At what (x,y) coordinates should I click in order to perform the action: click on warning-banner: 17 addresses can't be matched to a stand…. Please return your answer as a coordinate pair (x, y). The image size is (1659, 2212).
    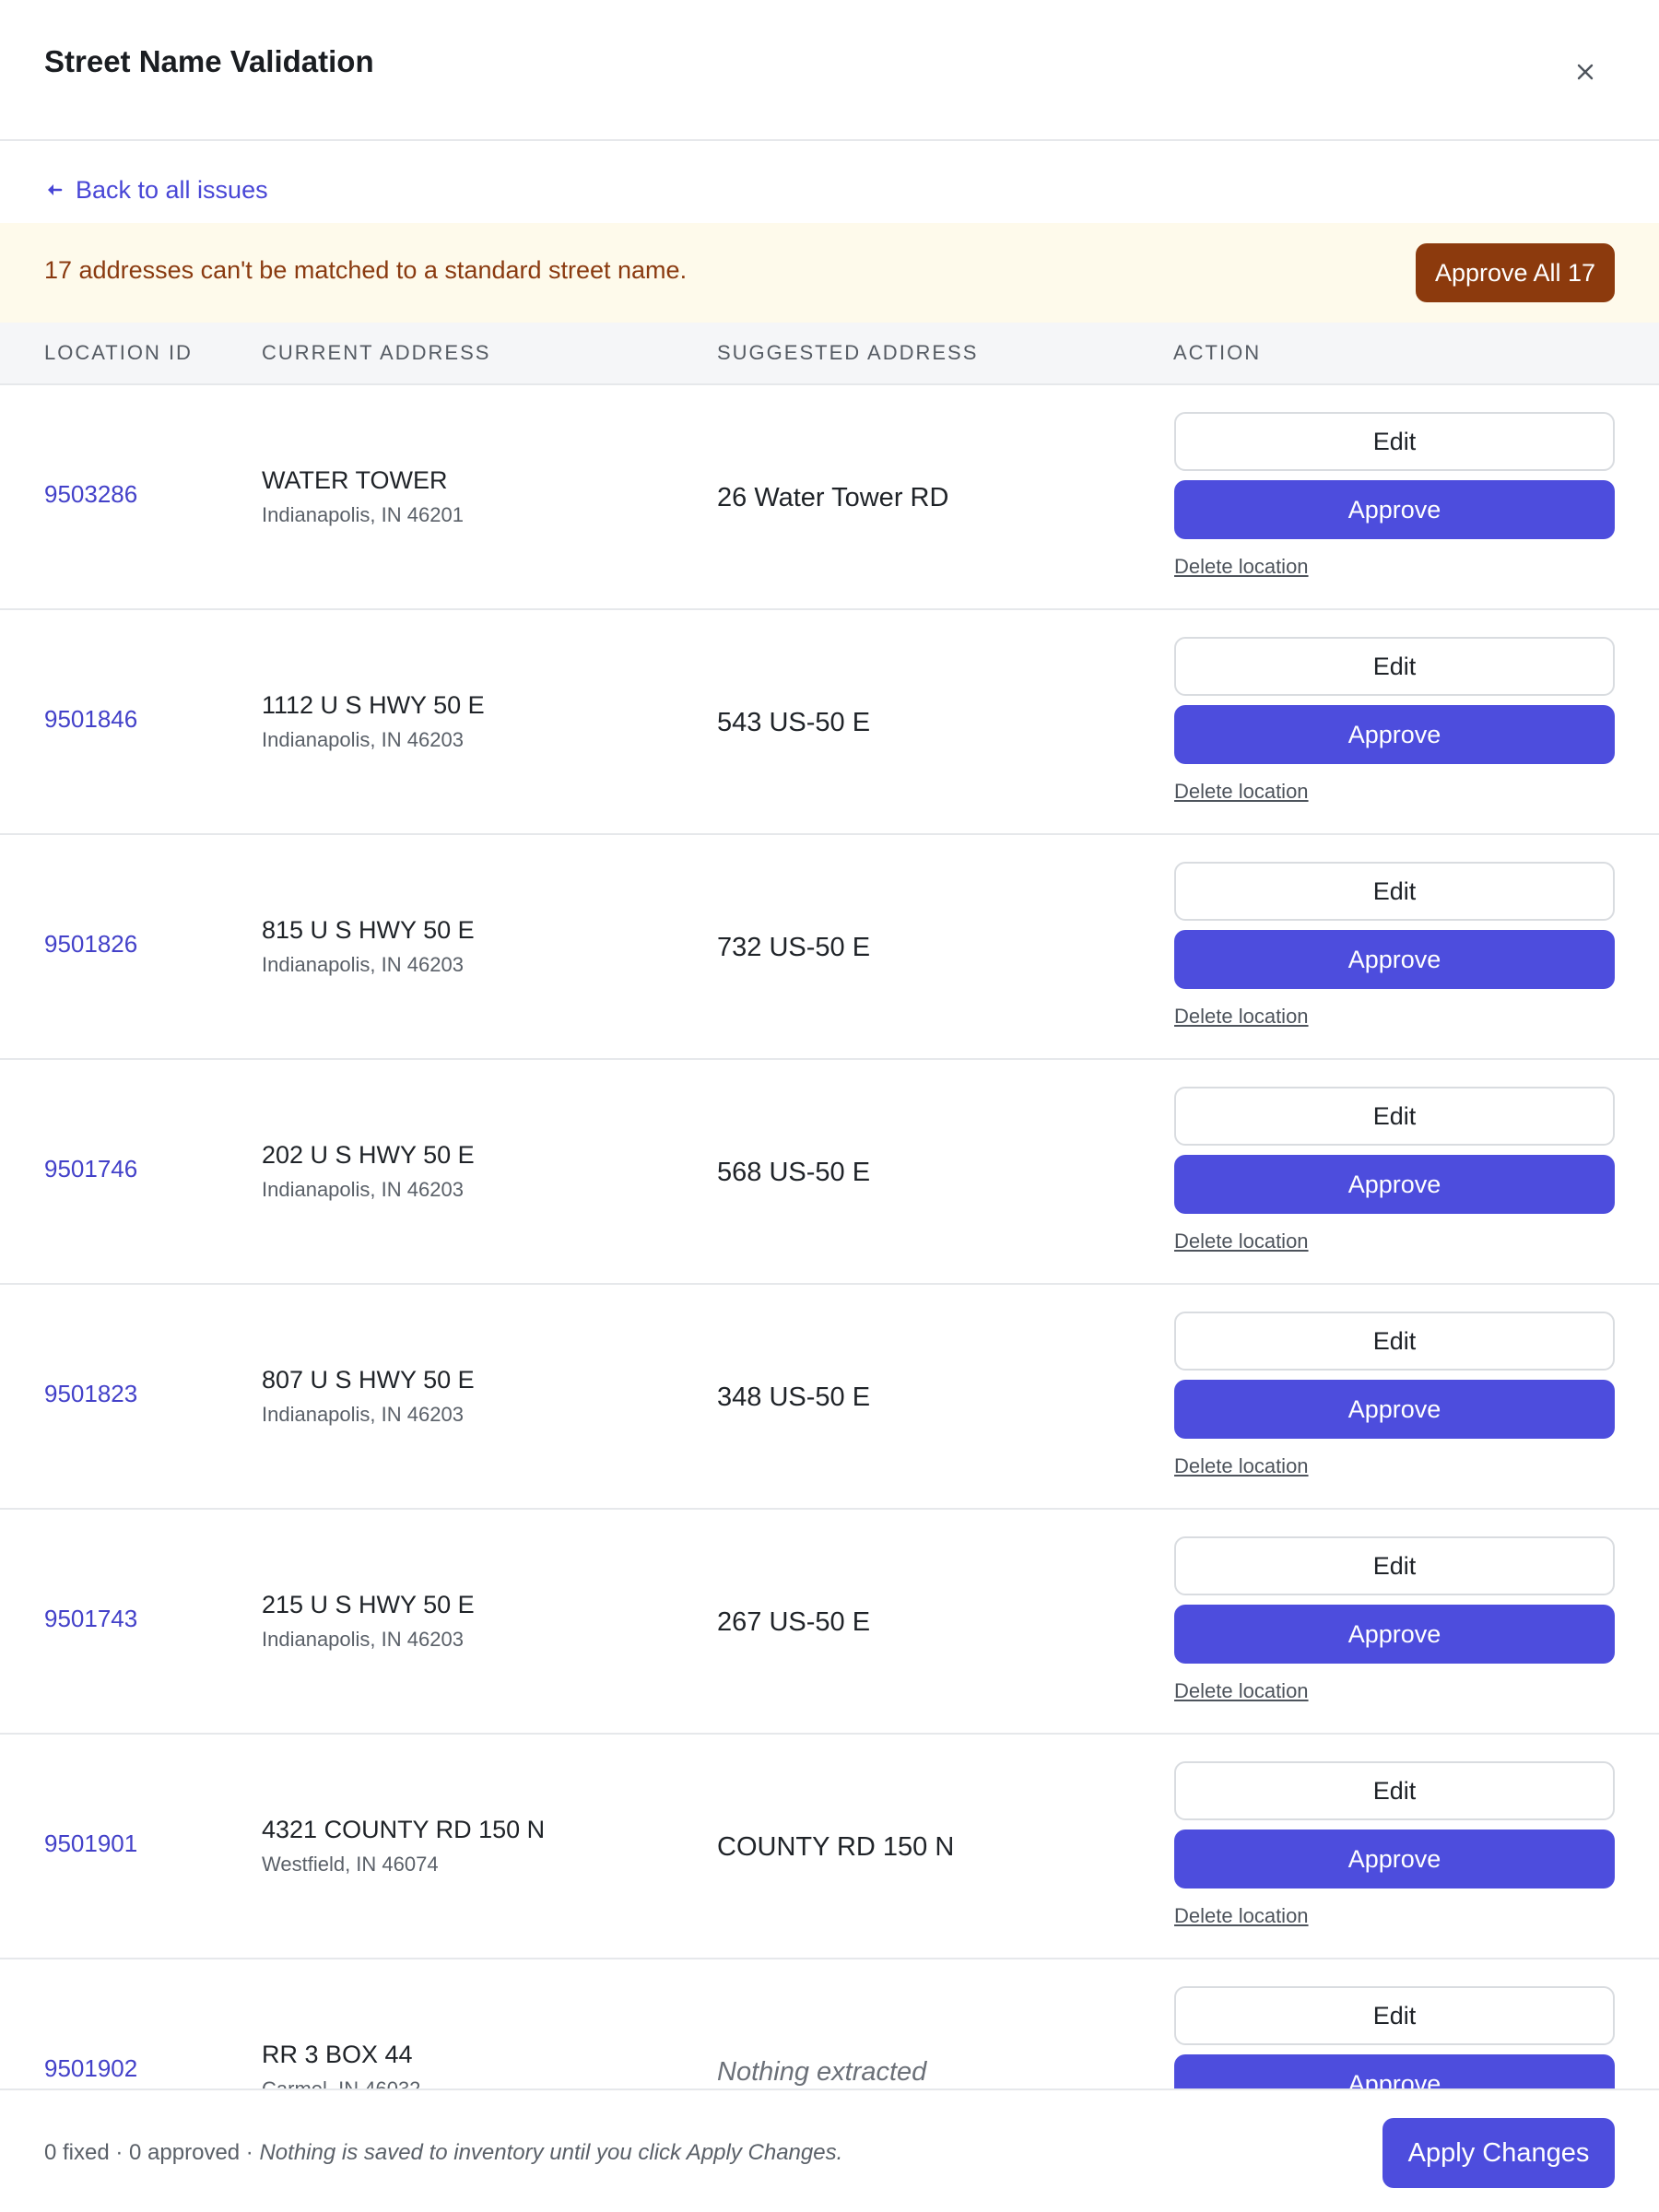
    Looking at the image, I should click on (829, 273).